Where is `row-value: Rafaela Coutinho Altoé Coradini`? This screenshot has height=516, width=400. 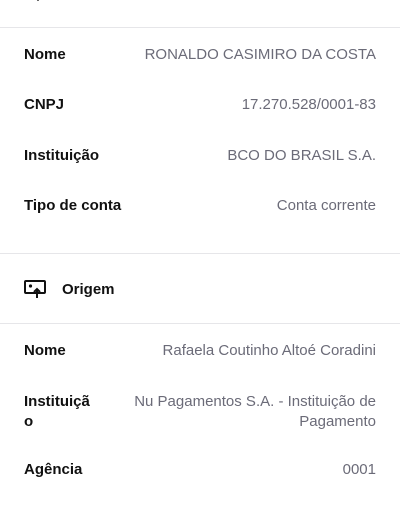 row-value: Rafaela Coutinho Altoé Coradini is located at coordinates (269, 350).